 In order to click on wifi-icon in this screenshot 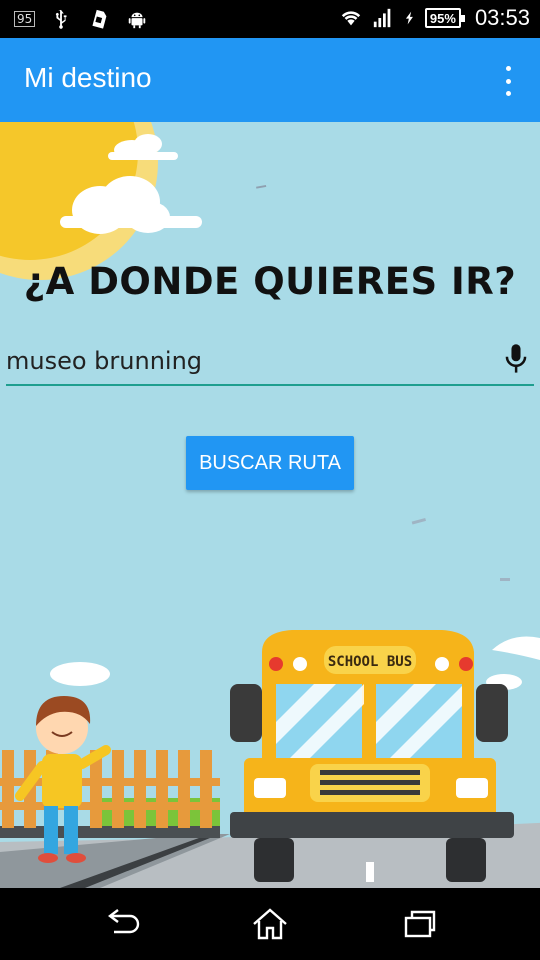, I will do `click(351, 18)`.